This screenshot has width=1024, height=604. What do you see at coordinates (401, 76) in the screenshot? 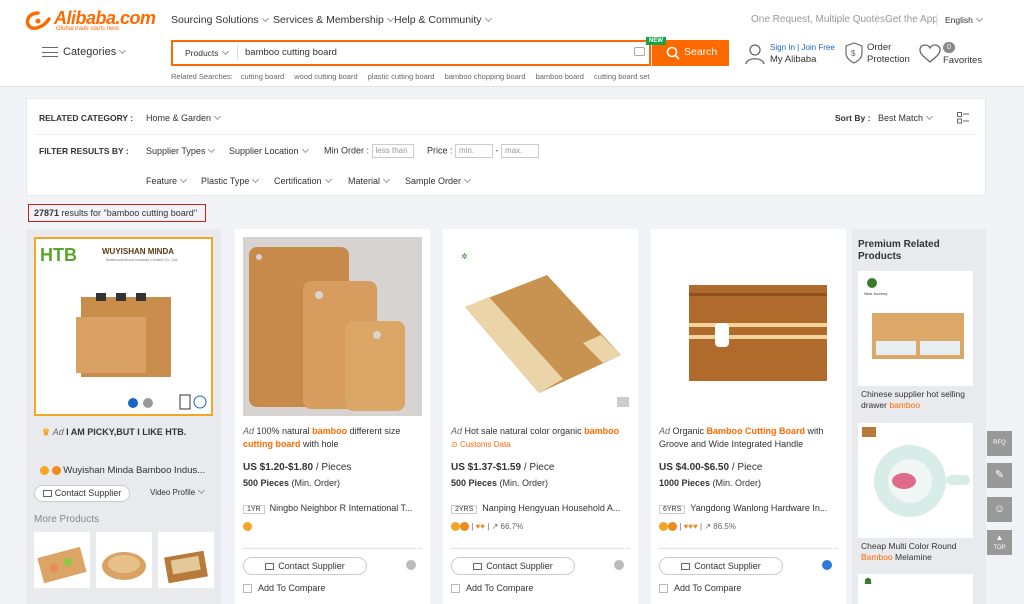
I see `related-link: plastic cutting board` at bounding box center [401, 76].